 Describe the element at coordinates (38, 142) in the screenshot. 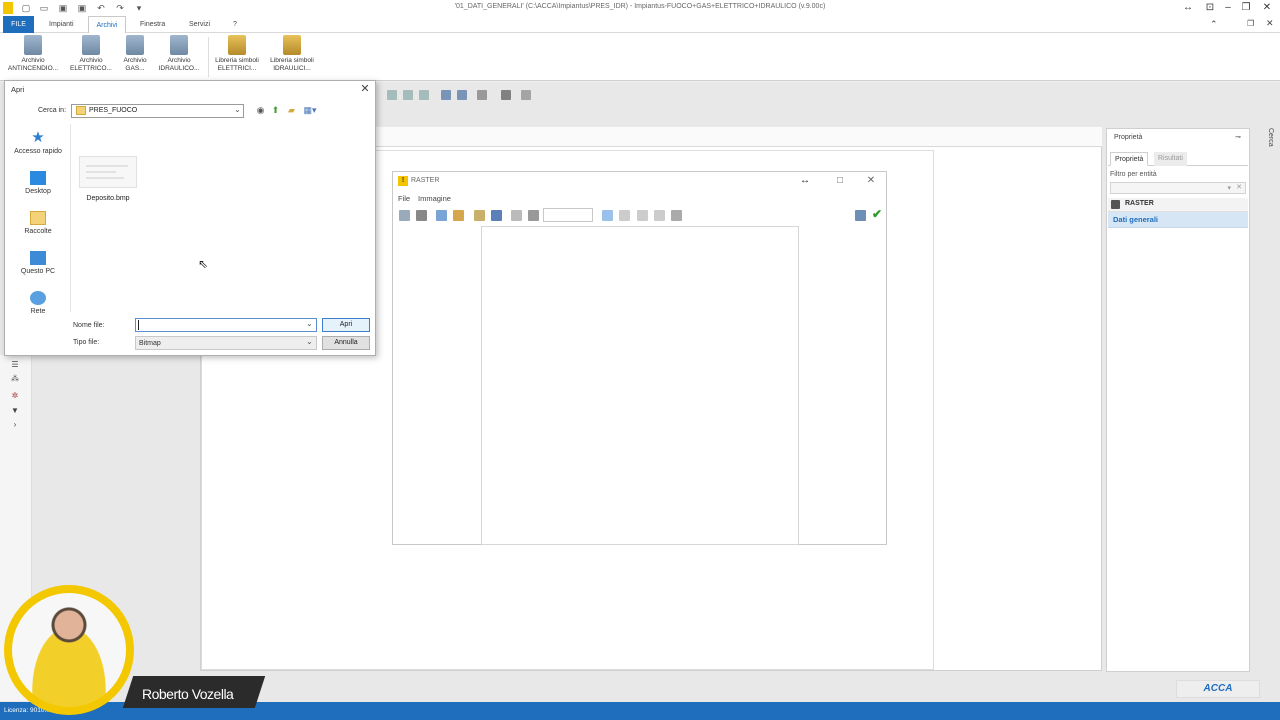

I see `place-accesso-rapido: ★ Accesso rapido` at that location.